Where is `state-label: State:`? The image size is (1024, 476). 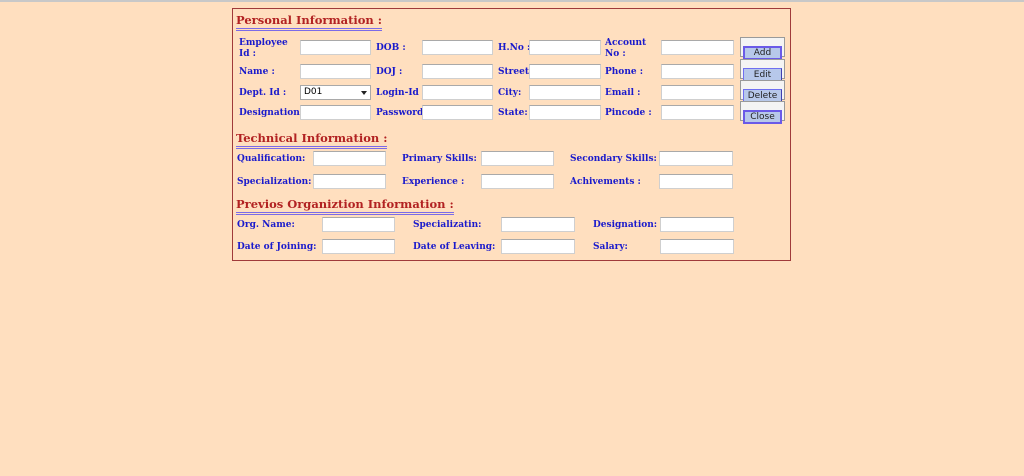 state-label: State: is located at coordinates (513, 113).